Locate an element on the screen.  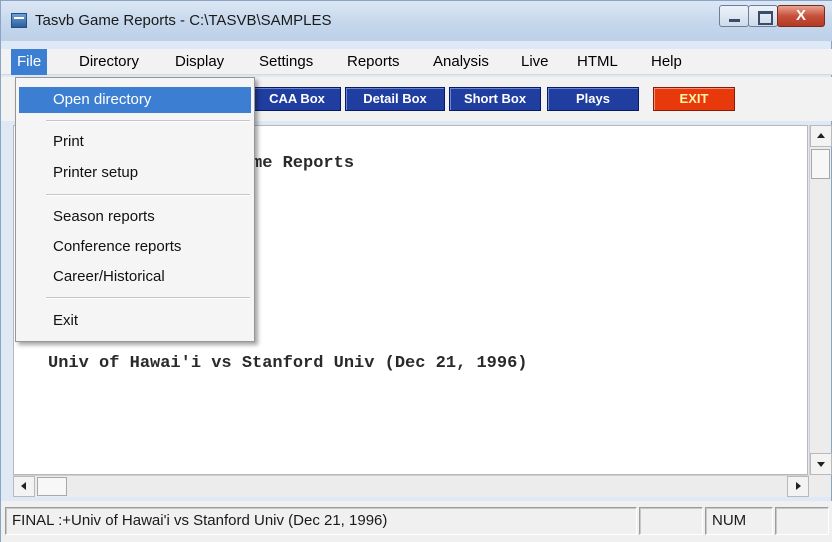
detail-box-button: Detail Box is located at coordinates (395, 99).